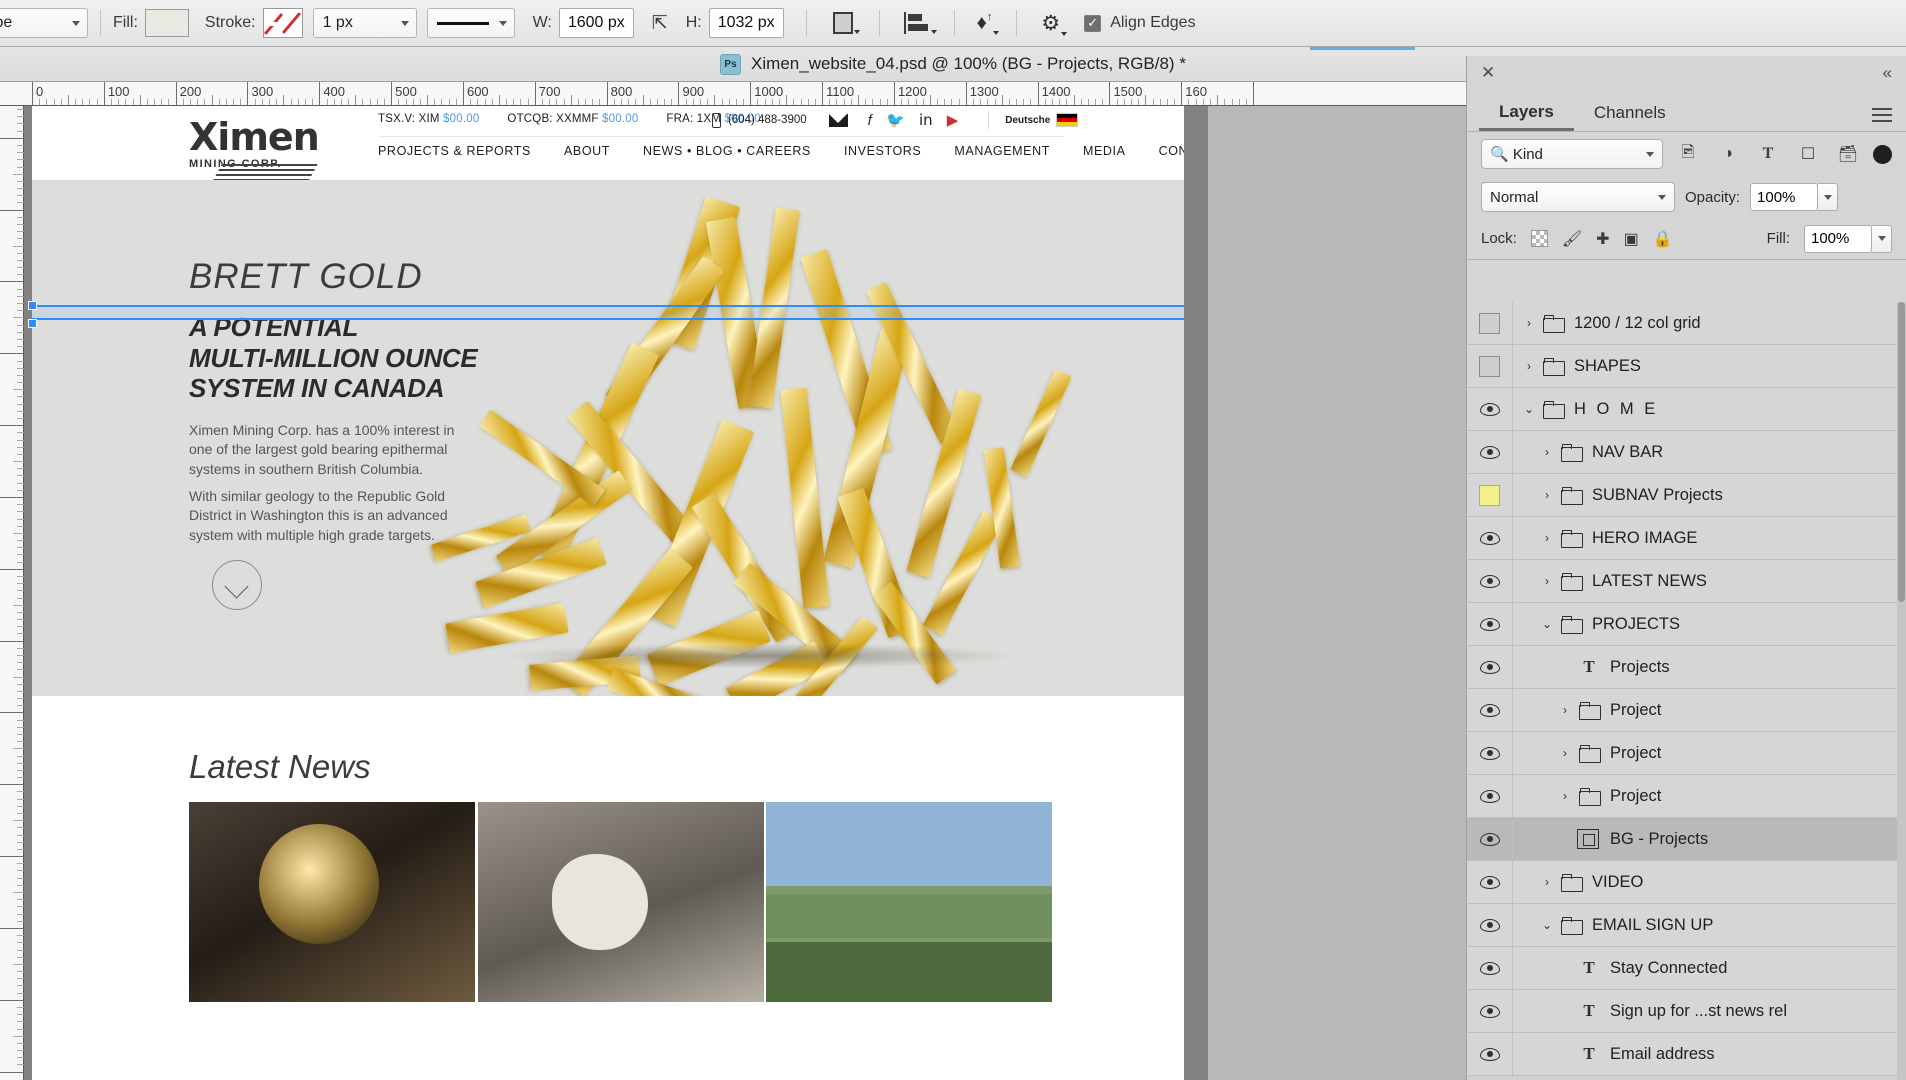 The width and height of the screenshot is (1906, 1080). Describe the element at coordinates (1728, 154) in the screenshot. I see `adjustment-filter-icon: ◑` at that location.